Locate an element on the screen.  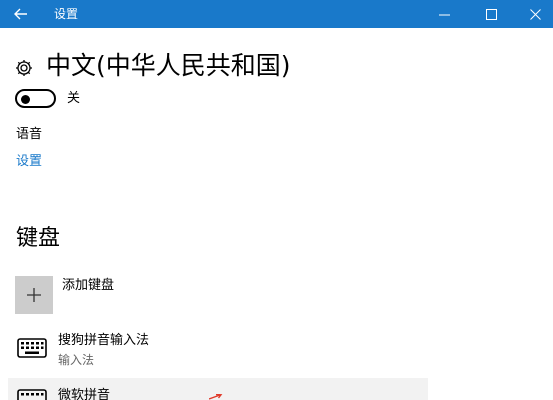
toggle-knob is located at coordinates (25, 99).